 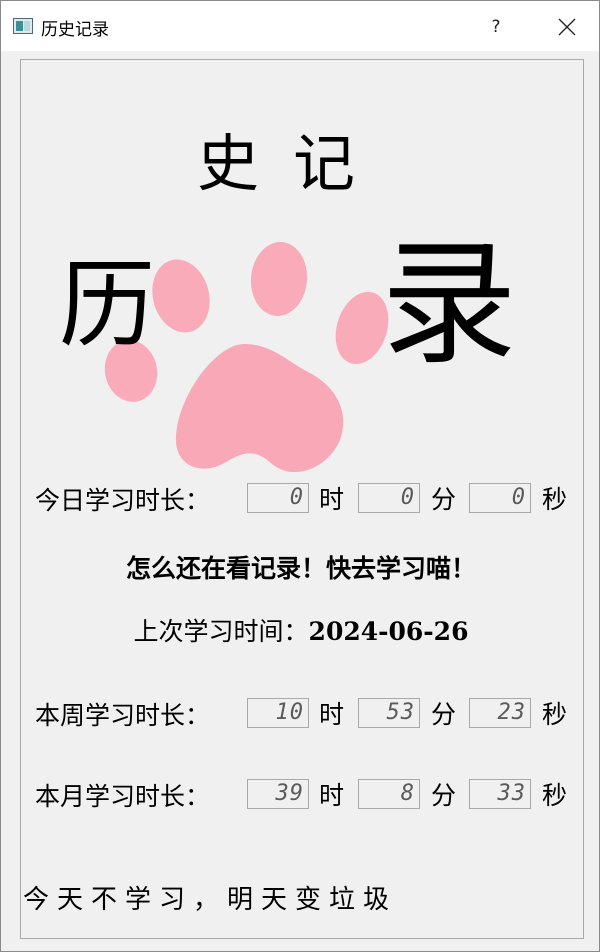 I want to click on today-minutes-display: 0, so click(x=389, y=498).